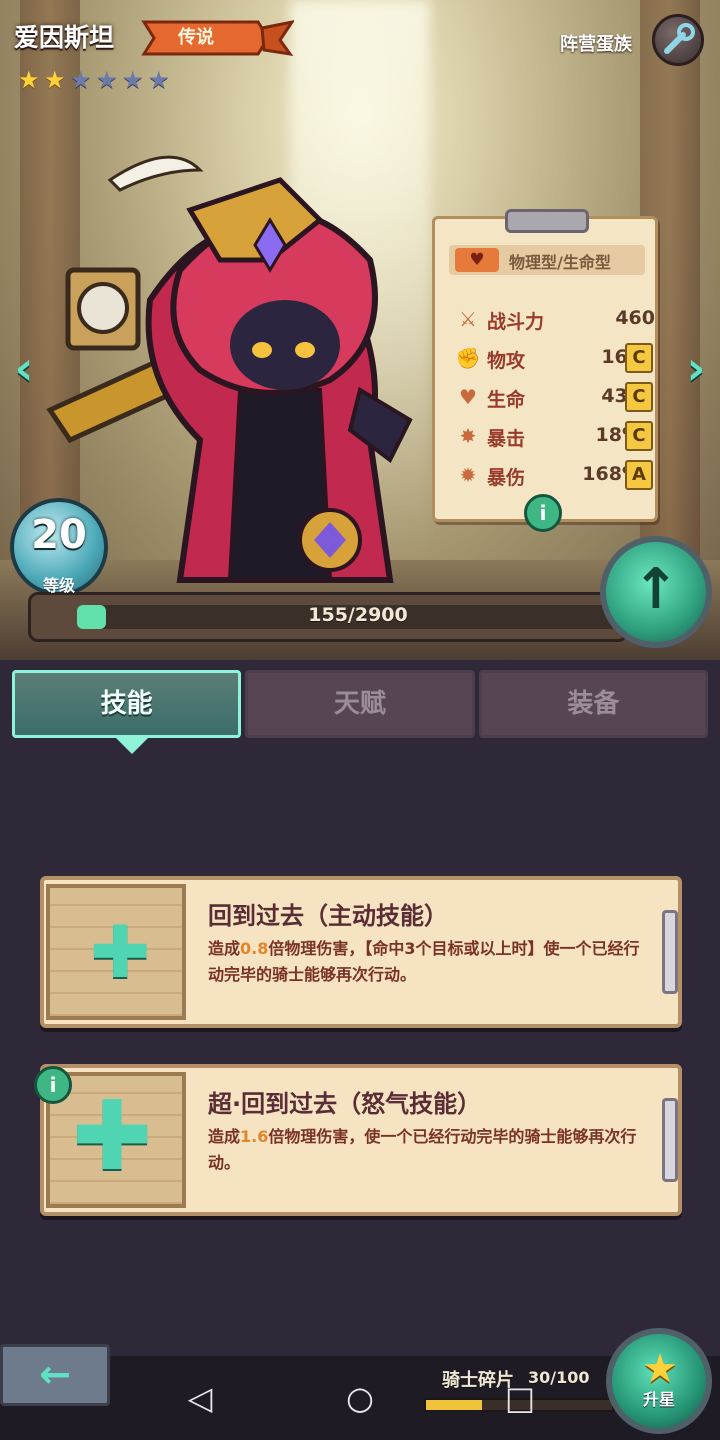 The width and height of the screenshot is (720, 1440). I want to click on level-label: 等级, so click(58, 585).